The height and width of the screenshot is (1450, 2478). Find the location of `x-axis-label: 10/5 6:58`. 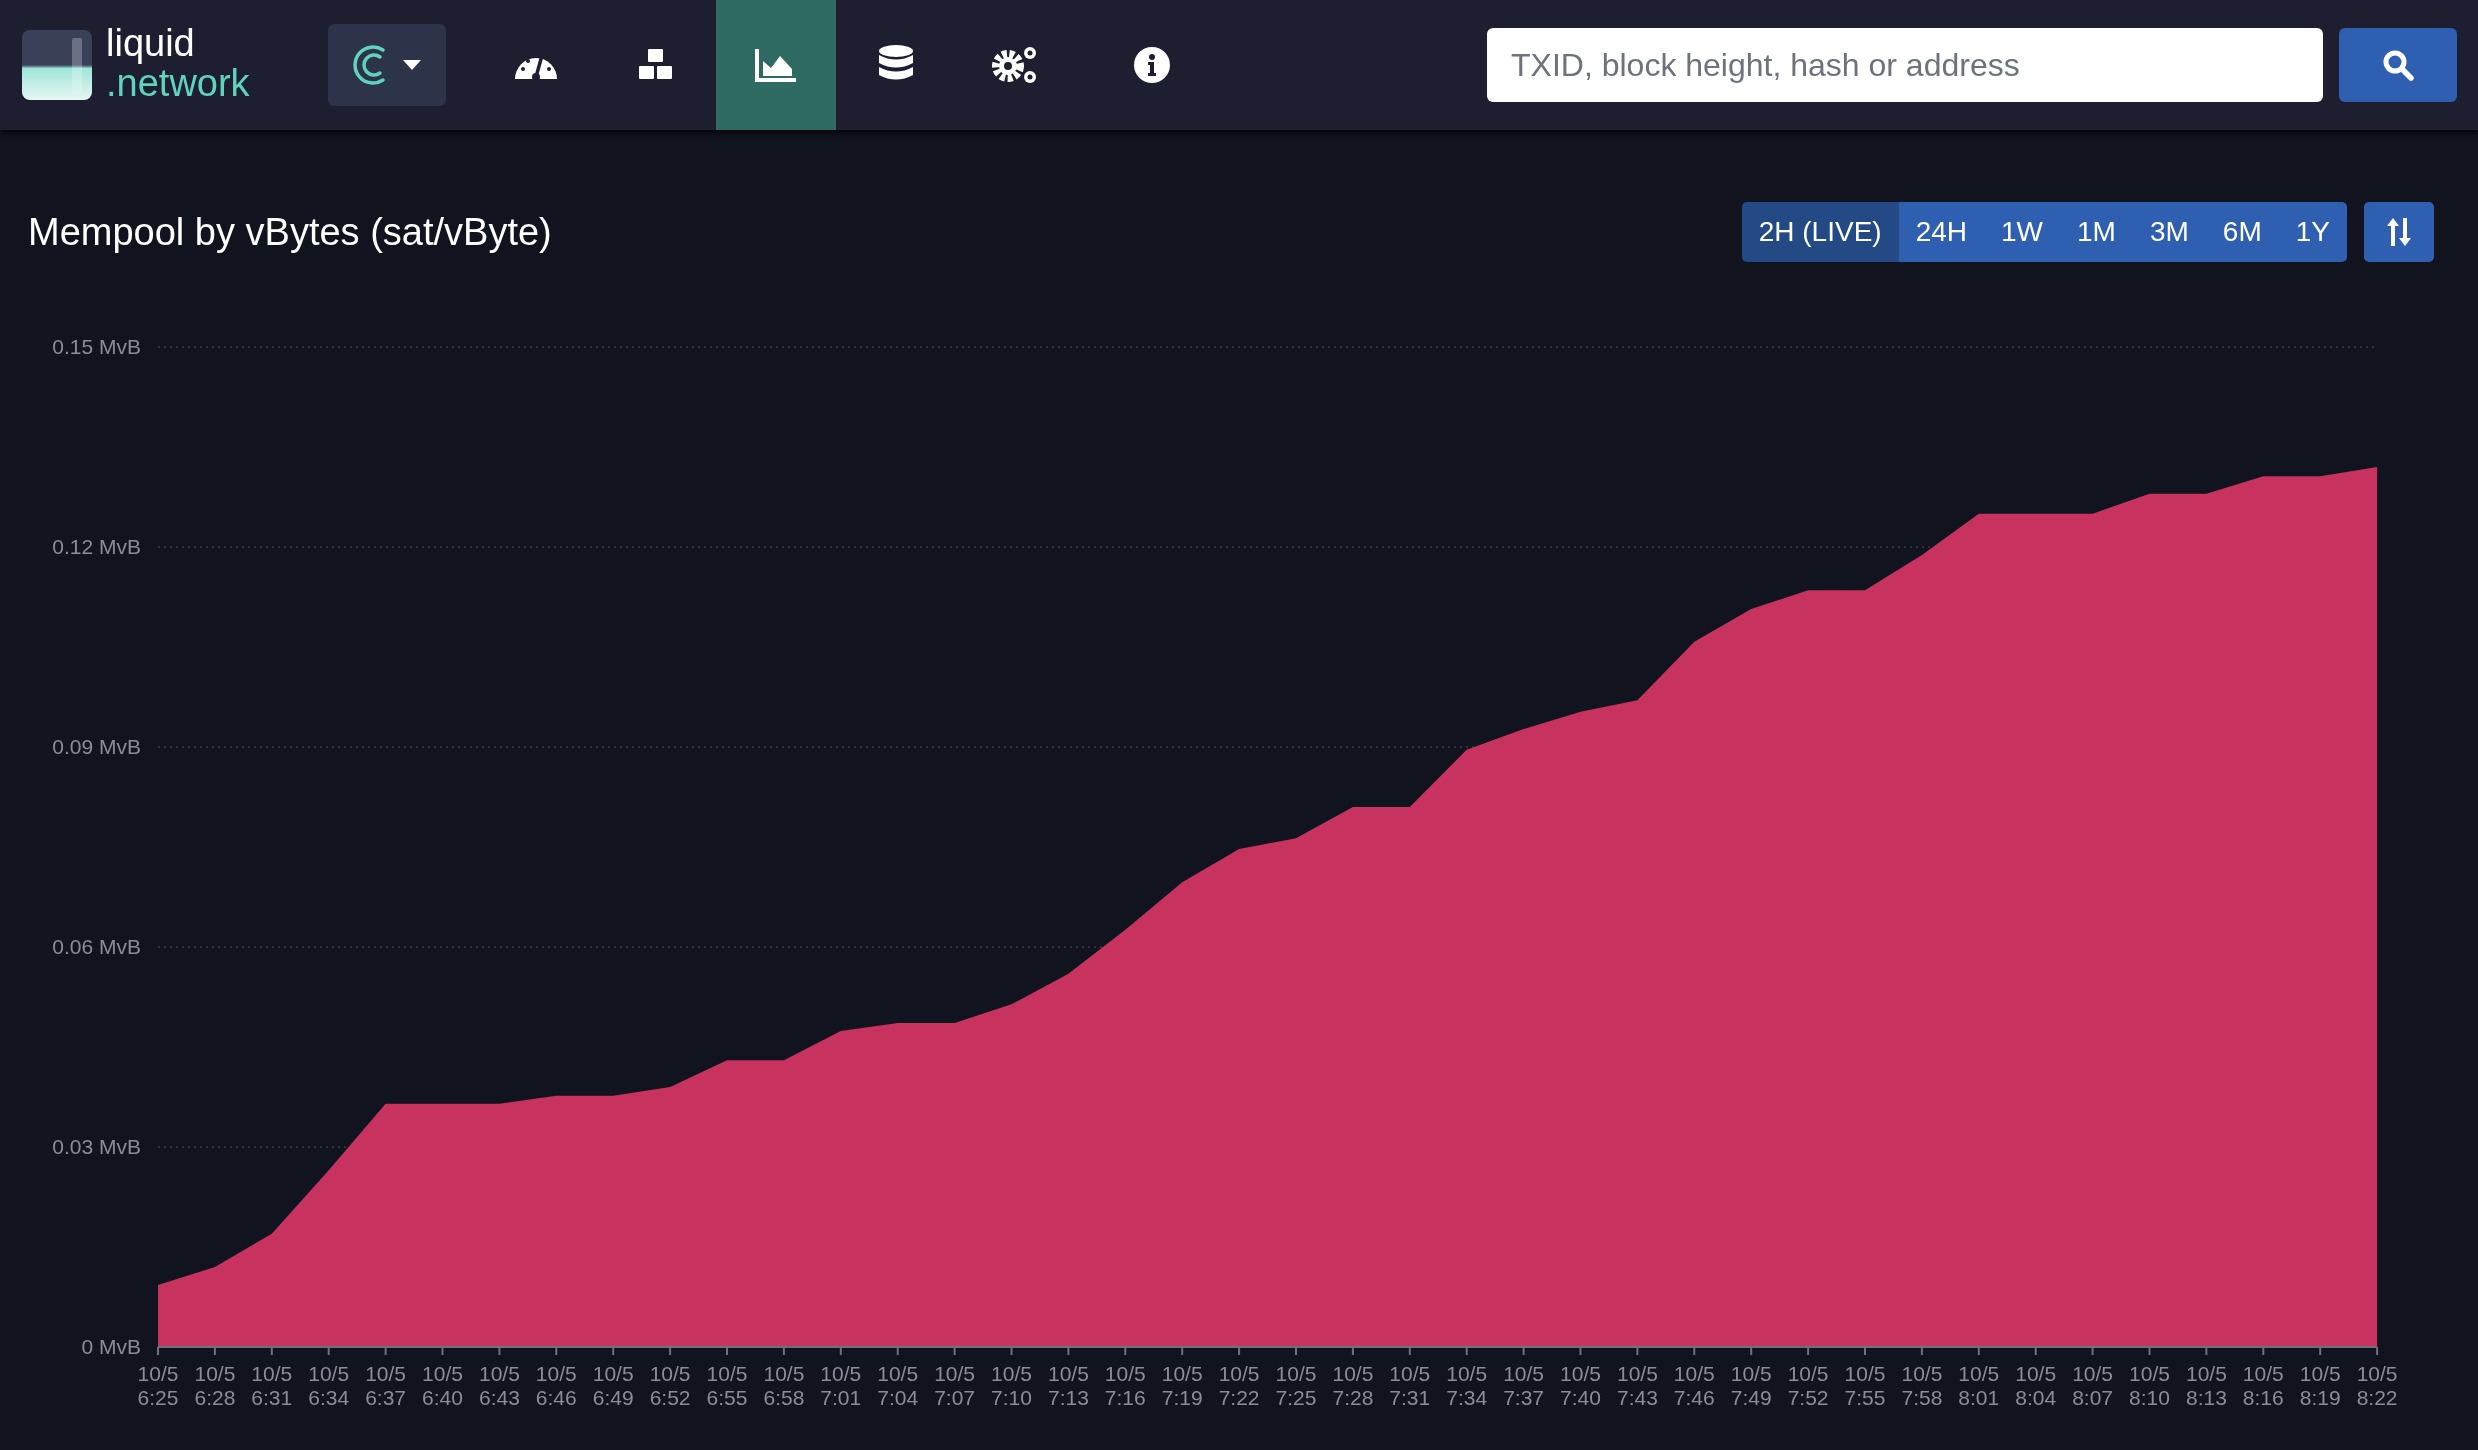

x-axis-label: 10/5 6:58 is located at coordinates (784, 1385).